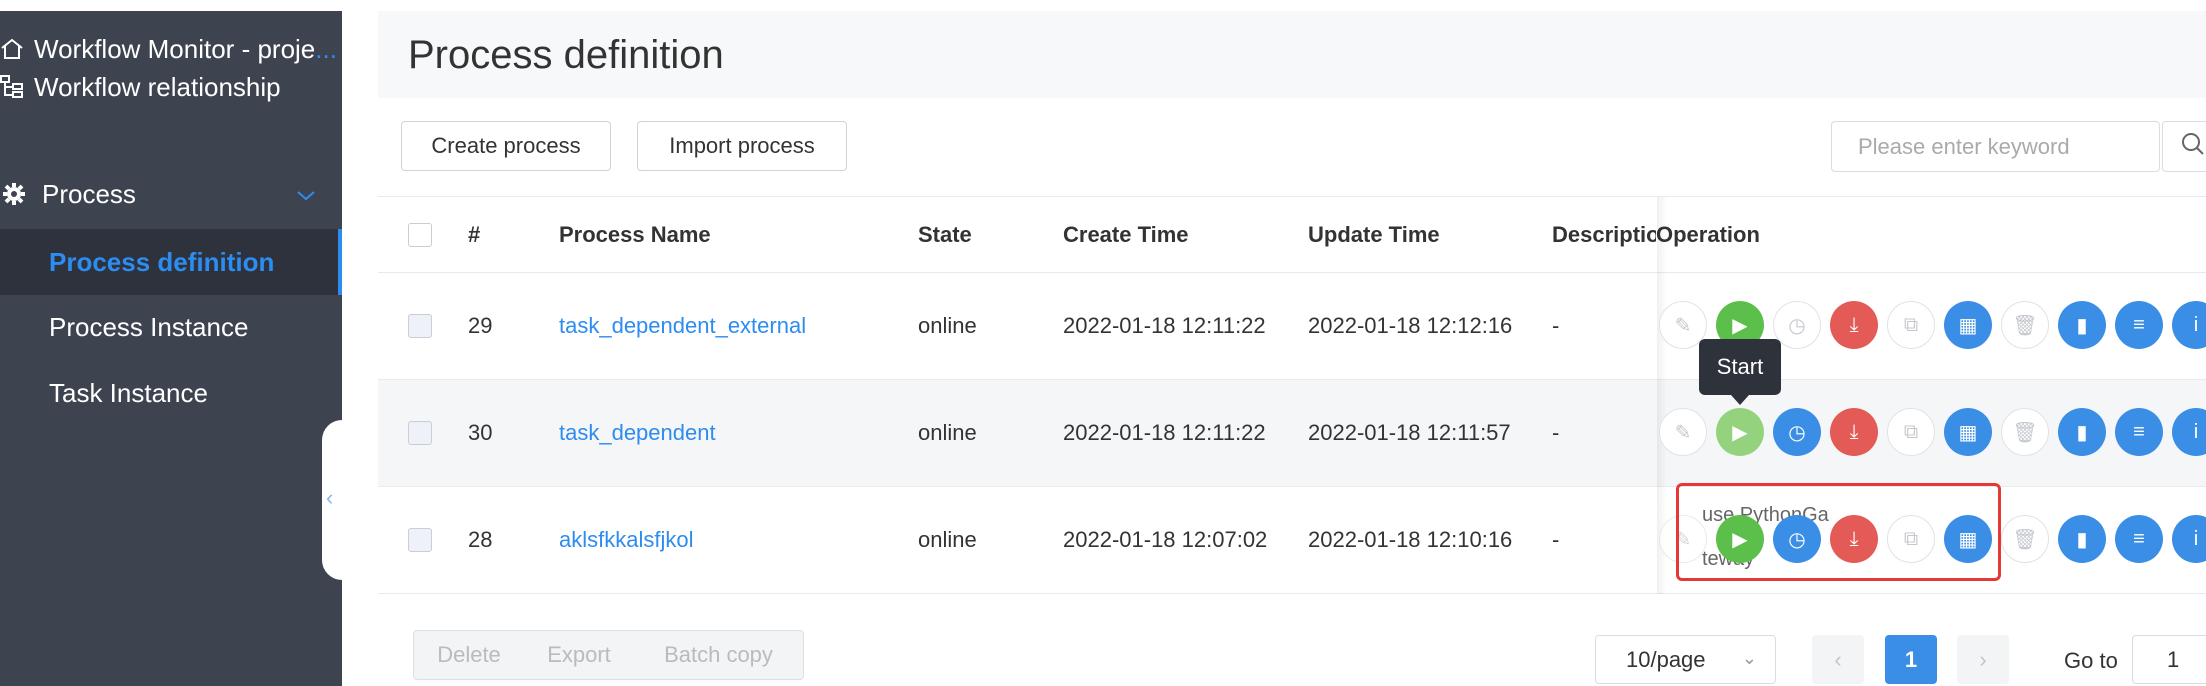 The image size is (2206, 686). What do you see at coordinates (1409, 432) in the screenshot?
I see `row-update-time: 2022-01-18 12:11:57` at bounding box center [1409, 432].